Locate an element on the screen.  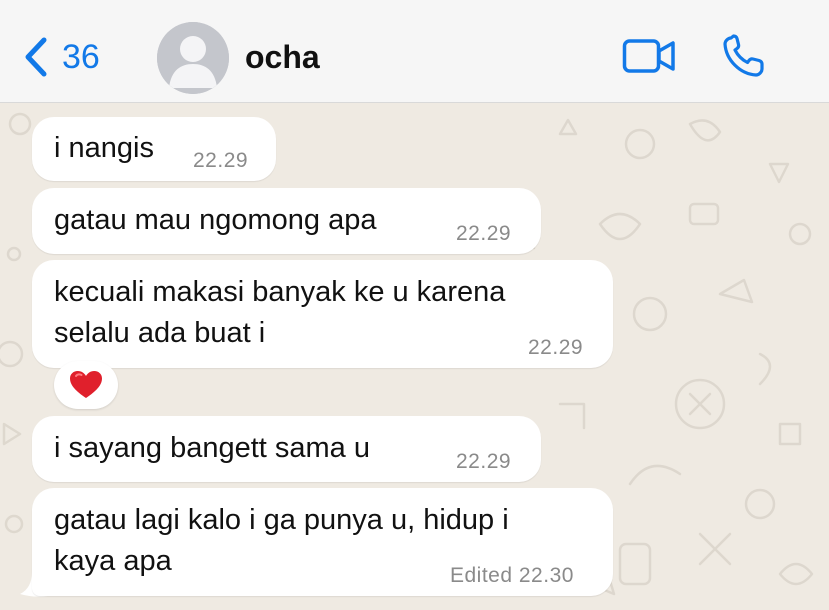
message-bubble: i nangis 22.29 is located at coordinates (154, 149).